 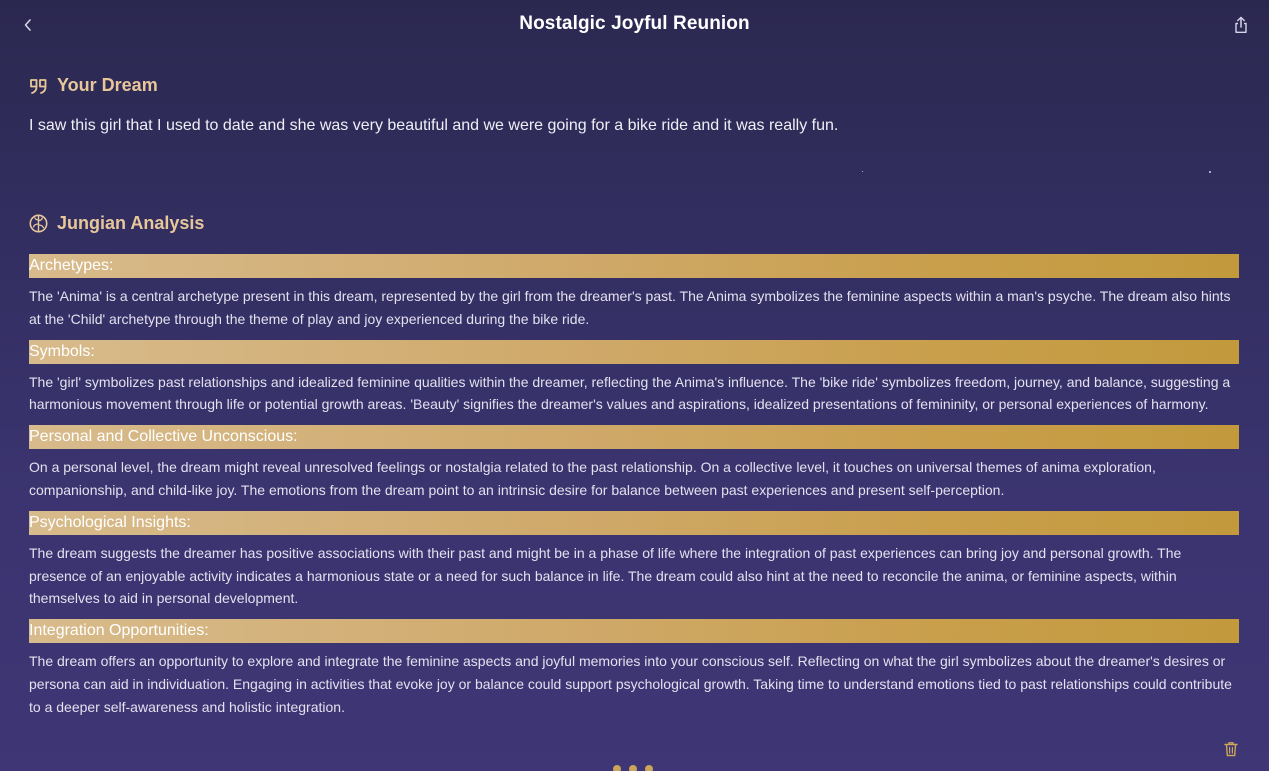 I want to click on brain-icon, so click(x=38, y=223).